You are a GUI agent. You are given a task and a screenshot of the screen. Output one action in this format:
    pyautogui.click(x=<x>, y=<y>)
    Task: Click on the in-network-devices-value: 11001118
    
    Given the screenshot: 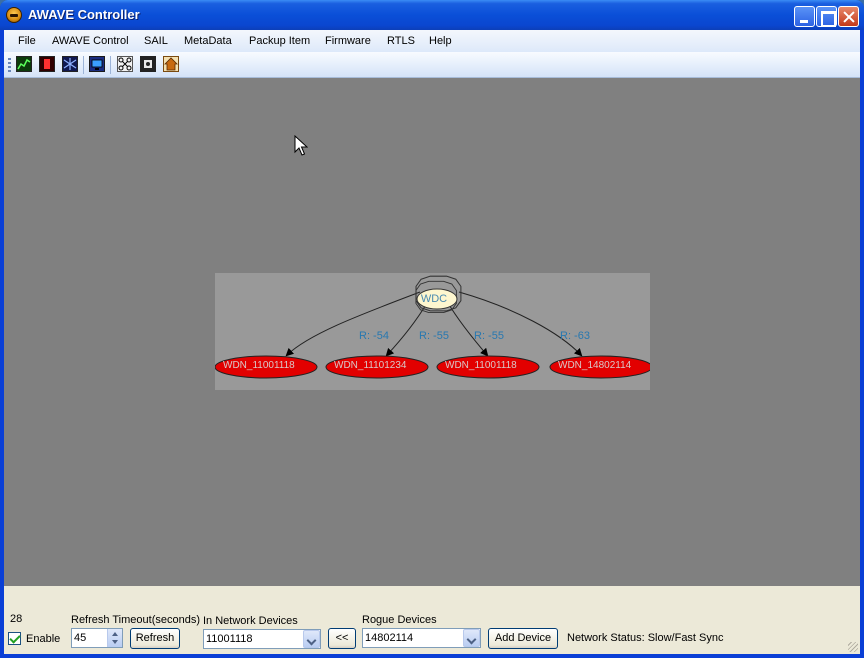 What is the action you would take?
    pyautogui.click(x=229, y=639)
    